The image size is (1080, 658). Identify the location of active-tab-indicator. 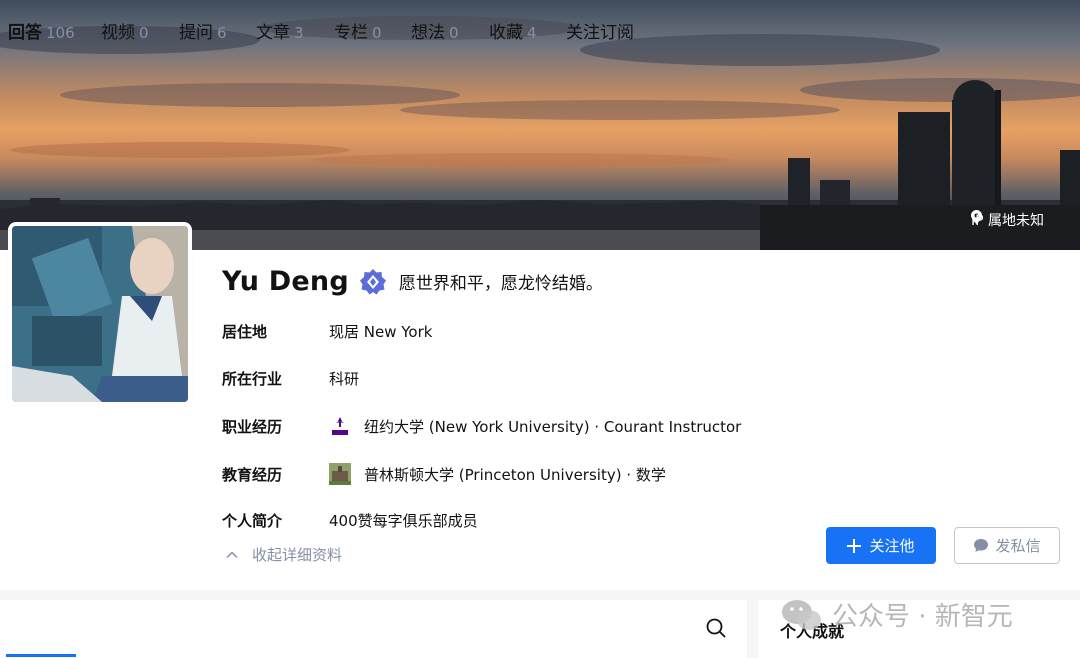
(41, 655).